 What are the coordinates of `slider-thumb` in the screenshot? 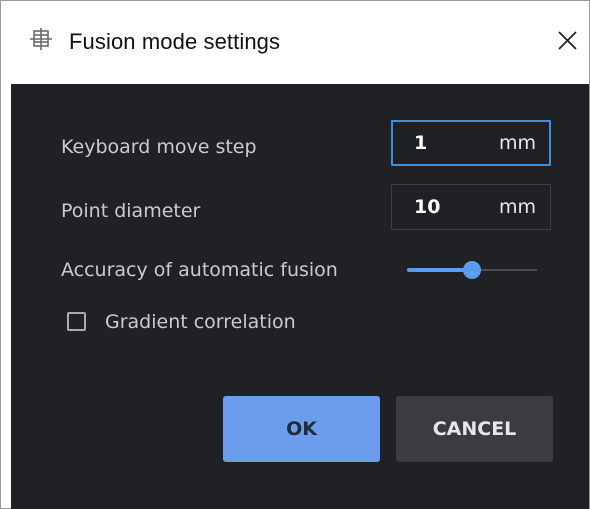 It's located at (472, 270).